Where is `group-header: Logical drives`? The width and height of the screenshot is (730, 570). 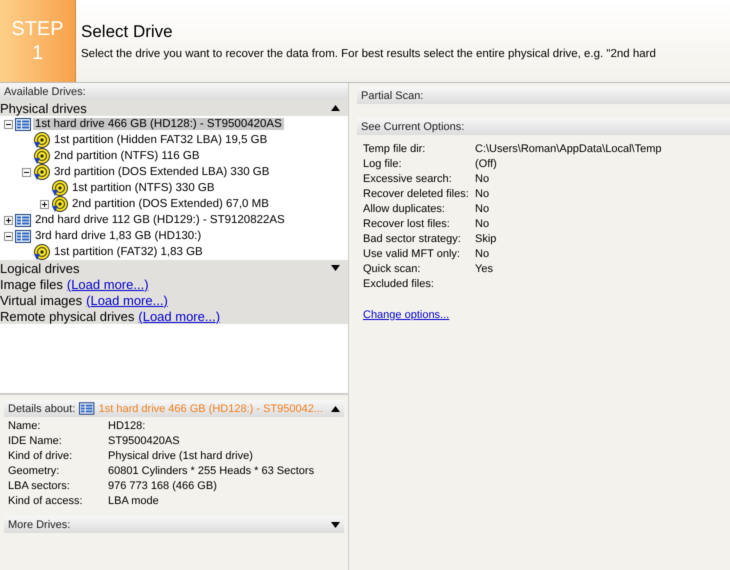 group-header: Logical drives is located at coordinates (174, 268).